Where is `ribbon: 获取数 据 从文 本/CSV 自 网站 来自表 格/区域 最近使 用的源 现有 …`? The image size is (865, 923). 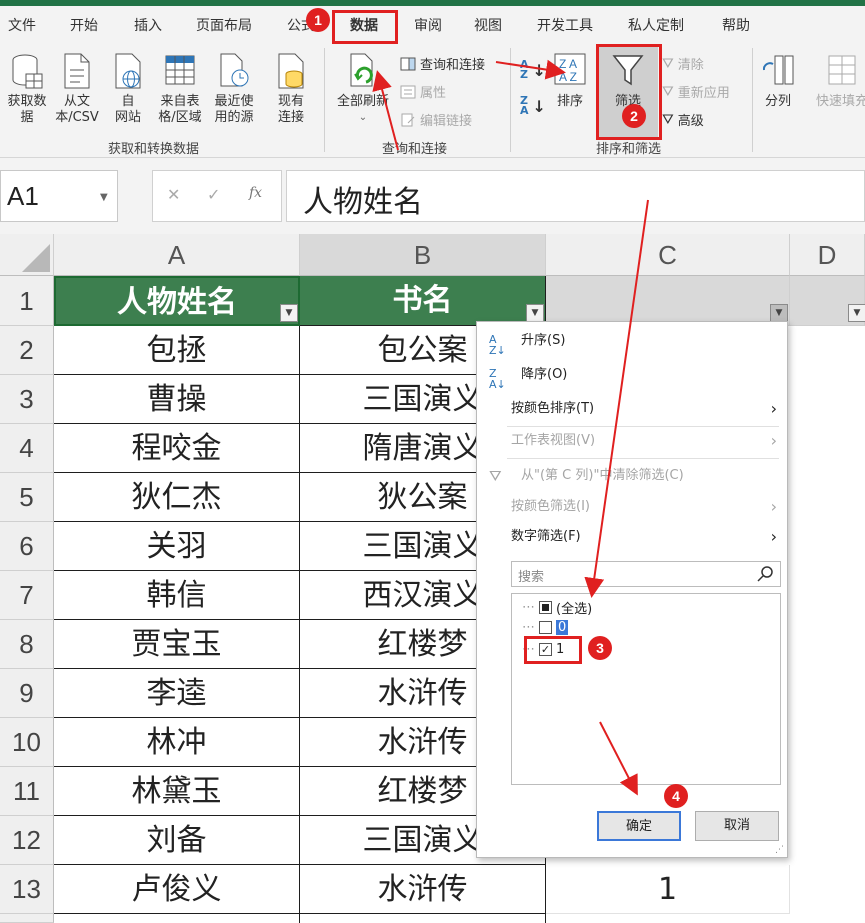 ribbon: 获取数 据 从文 本/CSV 自 网站 来自表 格/区域 最近使 用的源 现有 … is located at coordinates (432, 100).